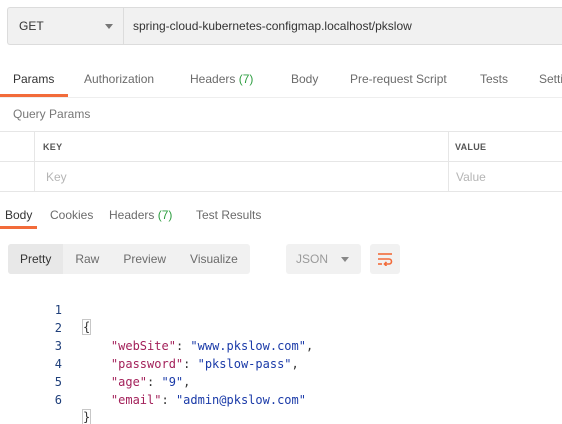 Image resolution: width=562 pixels, height=424 pixels. I want to click on tab-pre-request-script: Pre-request Script, so click(398, 80).